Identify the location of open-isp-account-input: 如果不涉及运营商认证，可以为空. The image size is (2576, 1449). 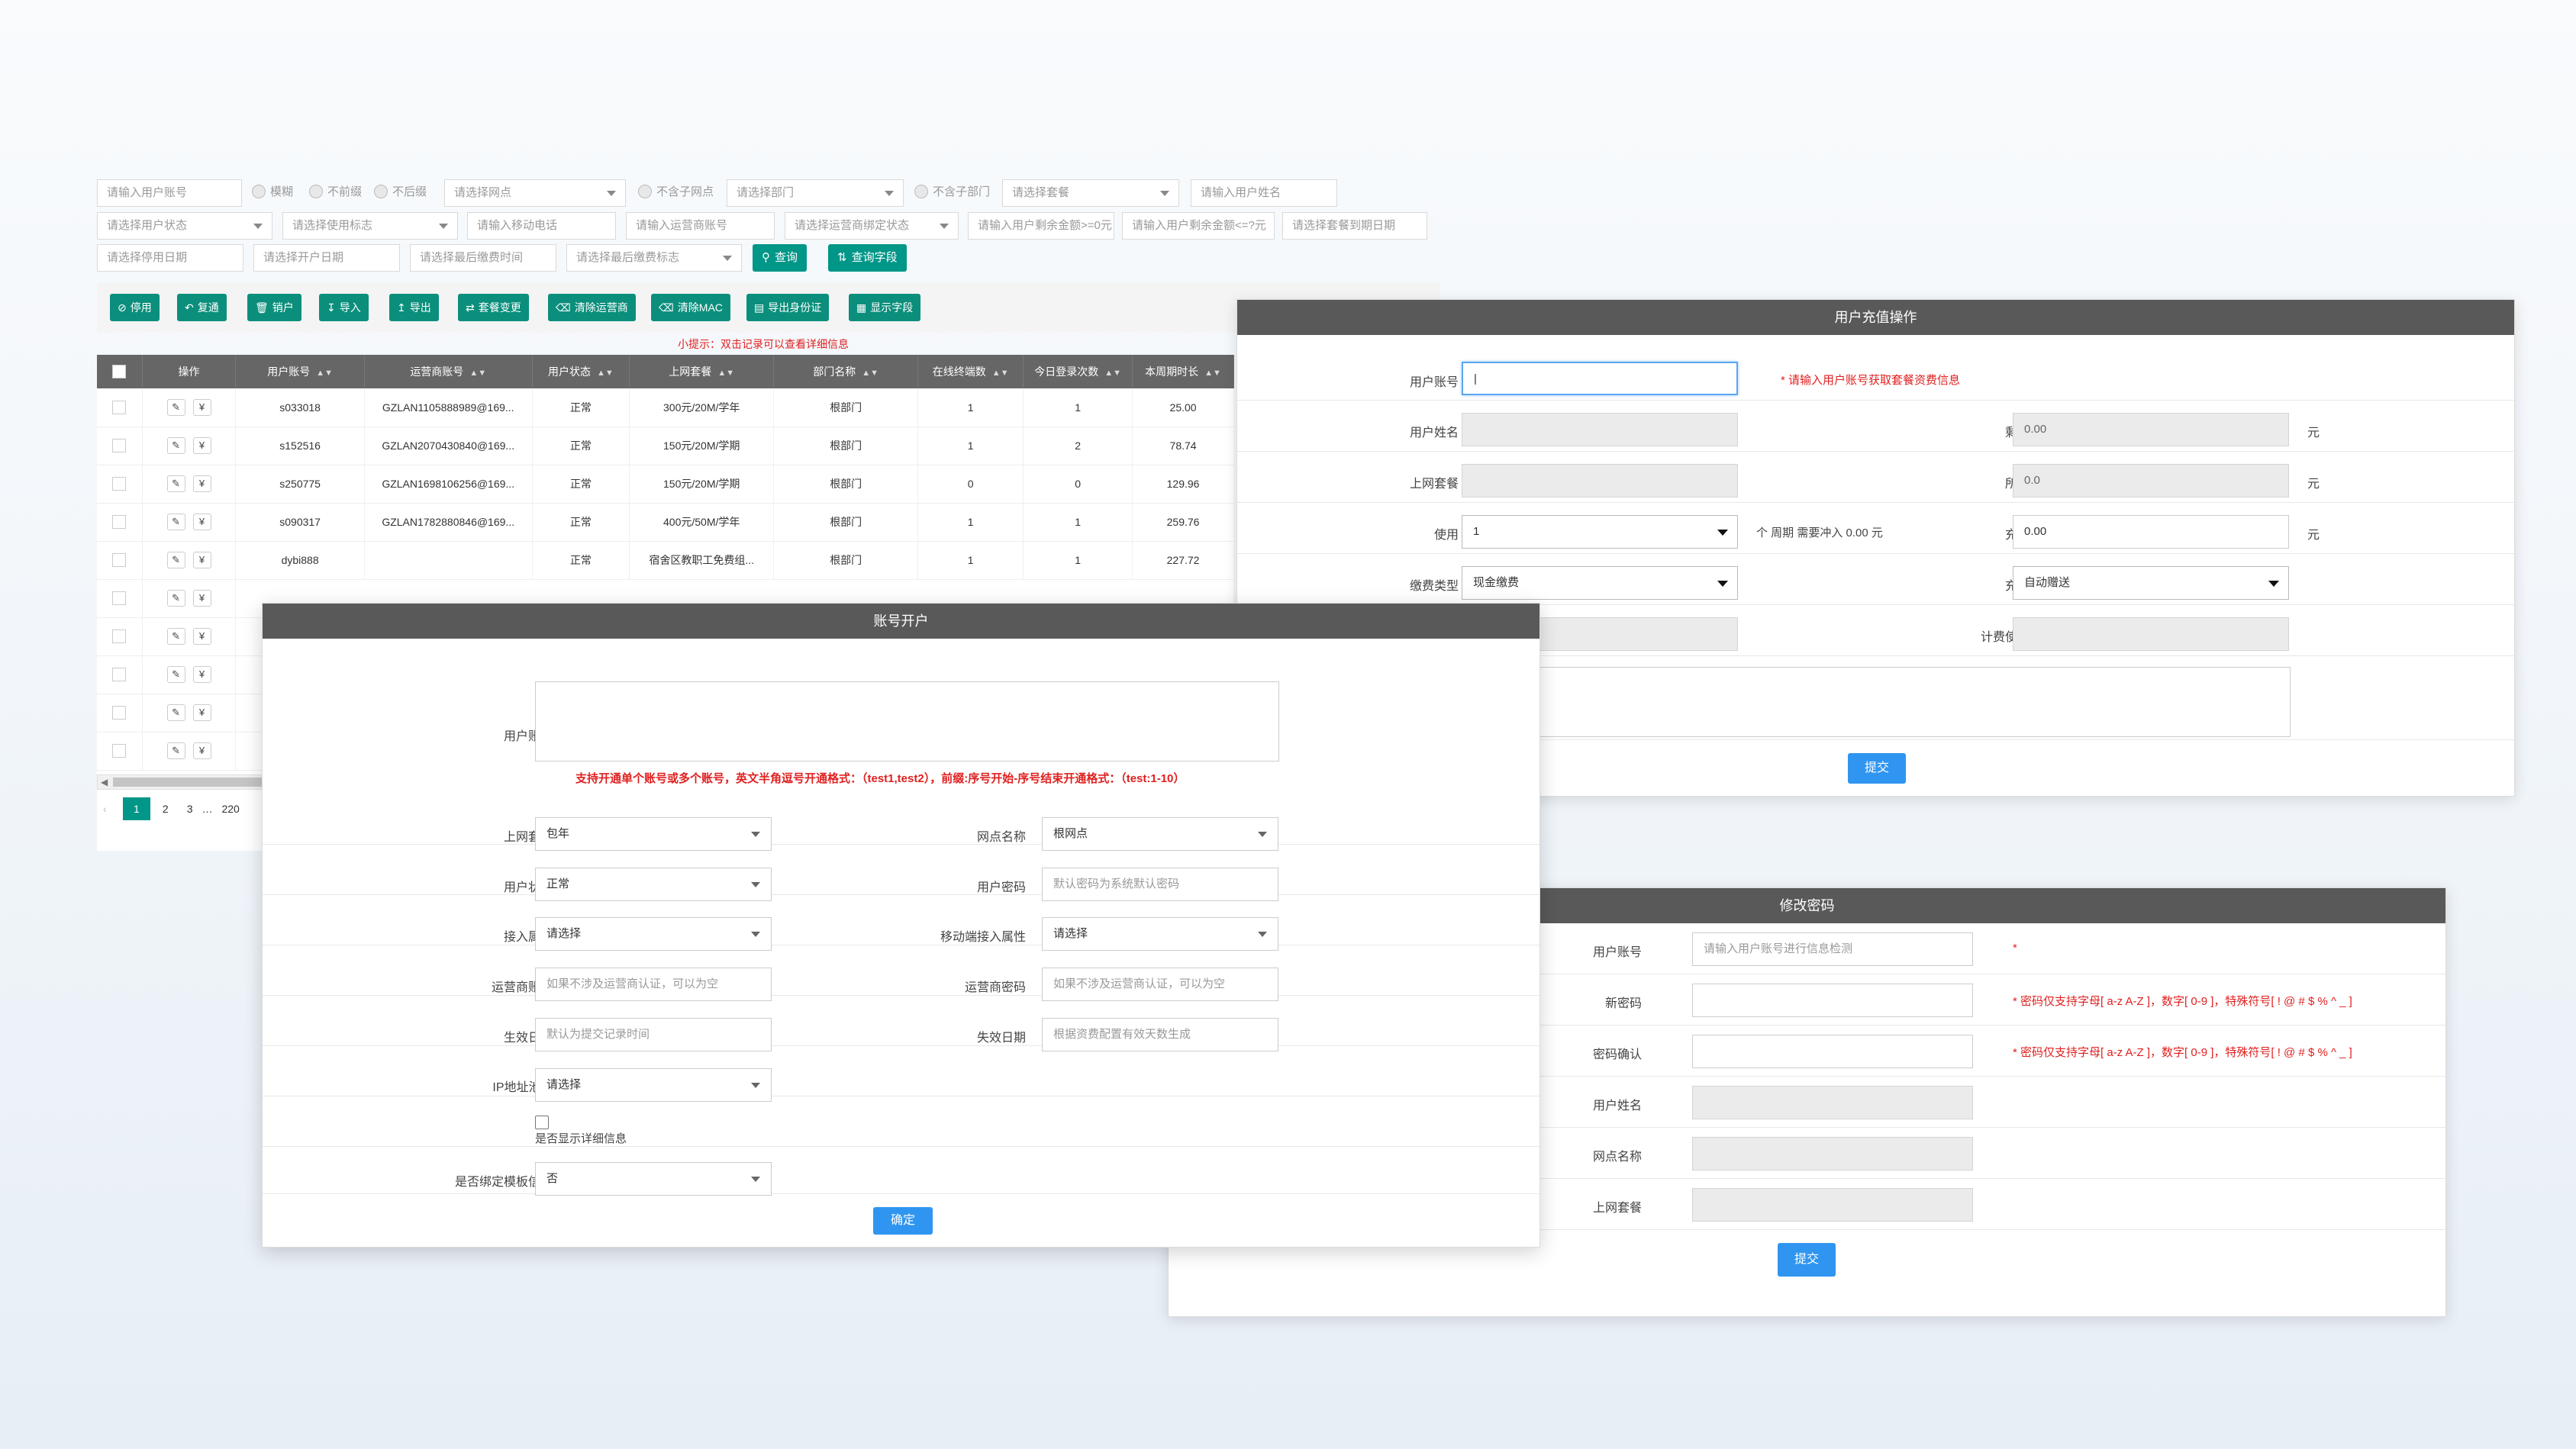
(654, 984).